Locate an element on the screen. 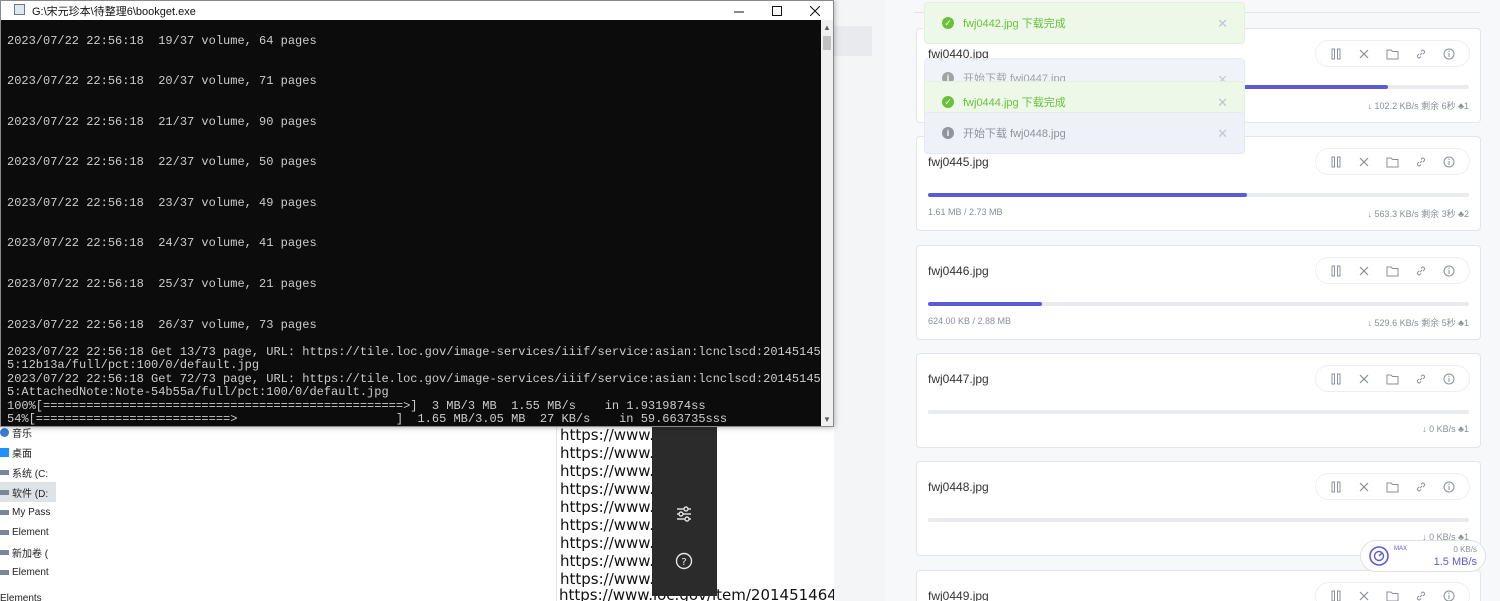 The image size is (1500, 601). close-button is located at coordinates (815, 10).